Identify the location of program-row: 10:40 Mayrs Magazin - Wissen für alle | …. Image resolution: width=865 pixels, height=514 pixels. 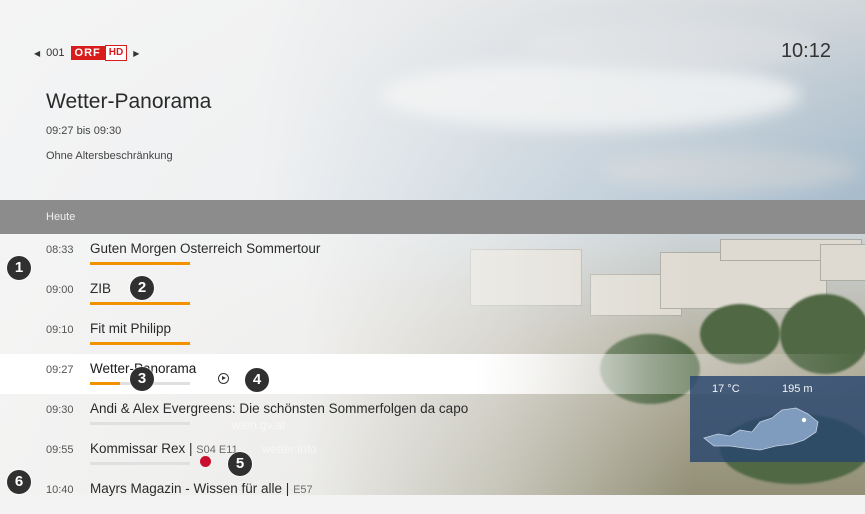
(432, 494).